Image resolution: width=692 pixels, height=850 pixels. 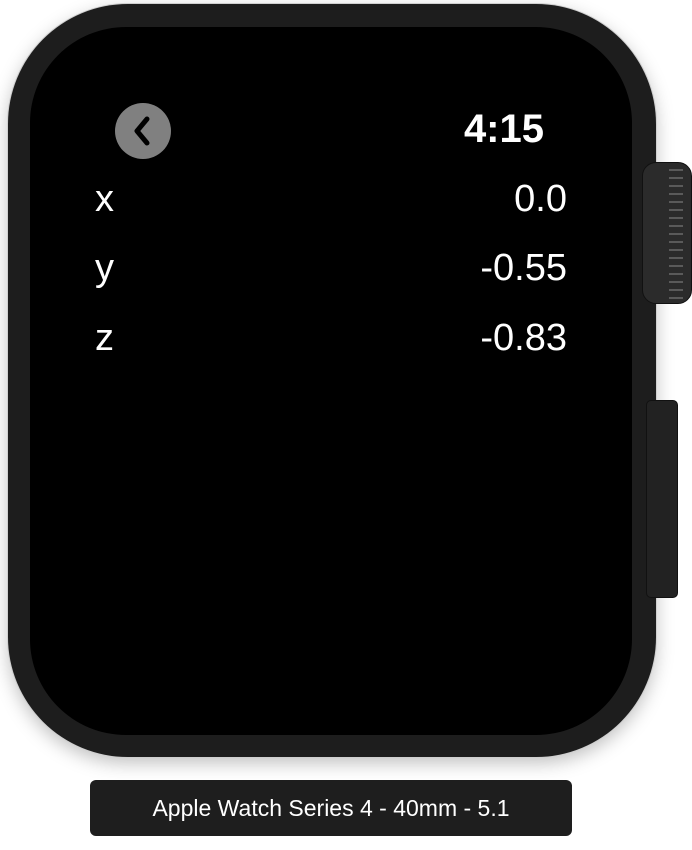 I want to click on axis-label: x, so click(x=104, y=199).